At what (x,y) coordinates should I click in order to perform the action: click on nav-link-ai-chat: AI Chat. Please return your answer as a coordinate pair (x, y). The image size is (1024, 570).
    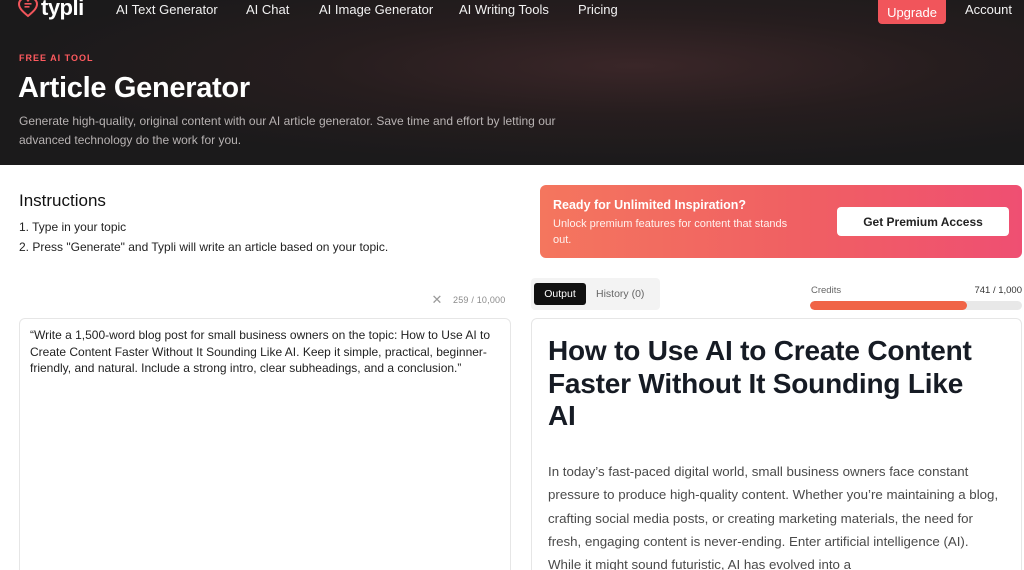
    Looking at the image, I should click on (267, 9).